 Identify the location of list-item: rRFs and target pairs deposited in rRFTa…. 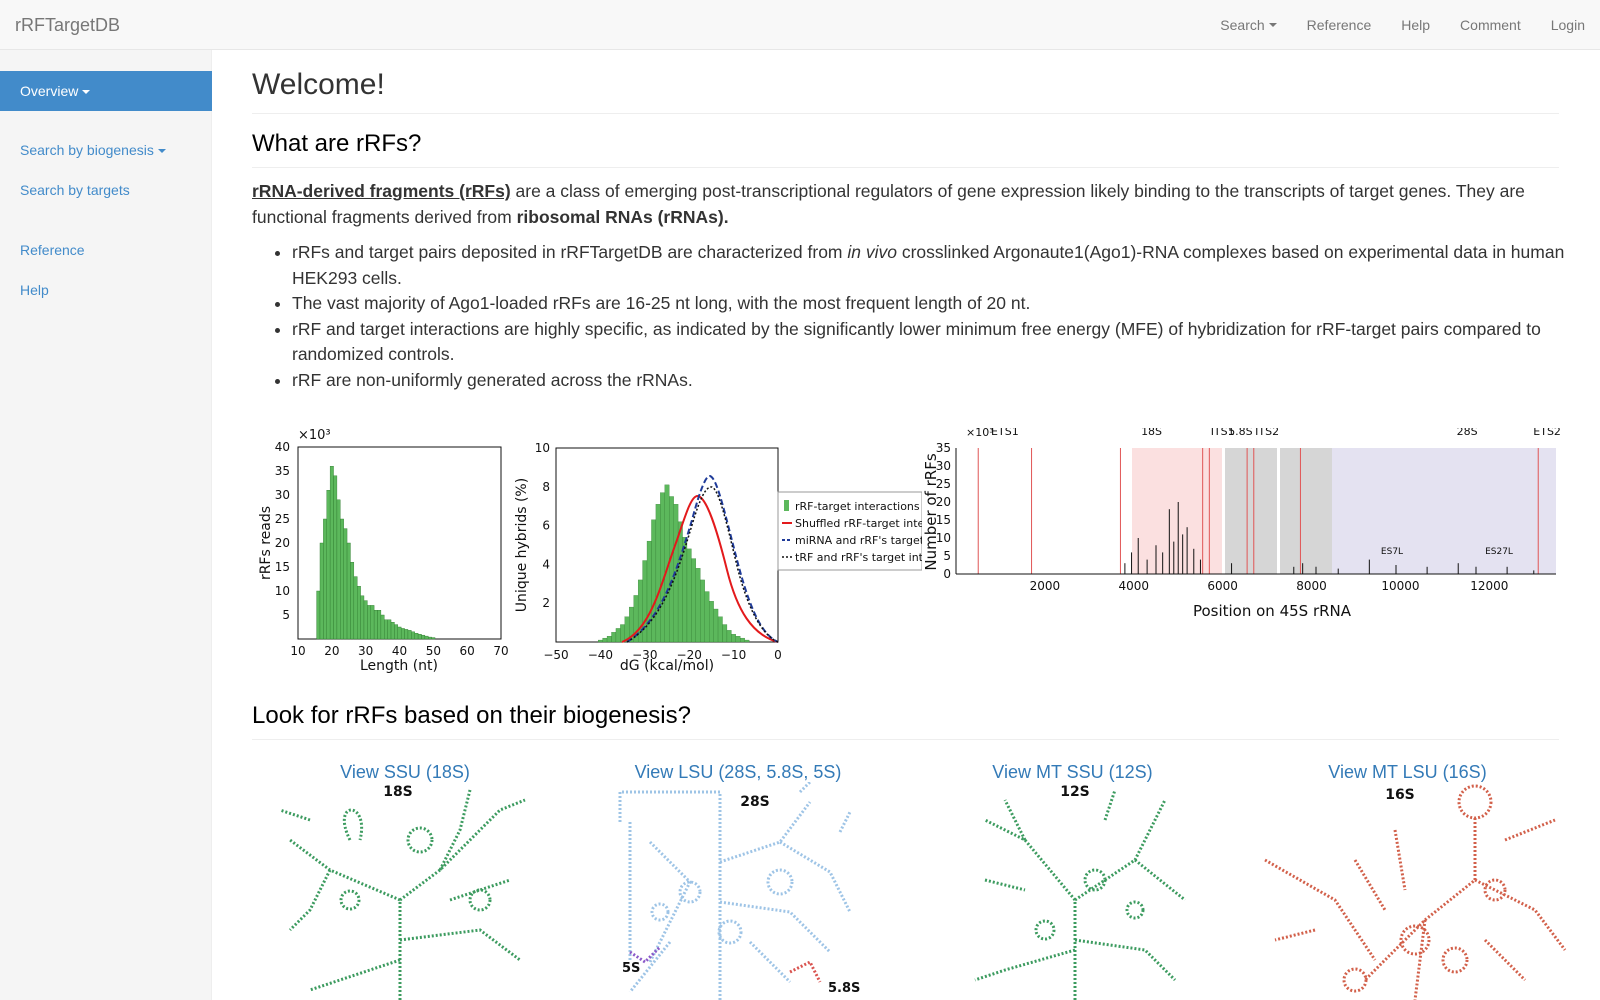
(945, 265).